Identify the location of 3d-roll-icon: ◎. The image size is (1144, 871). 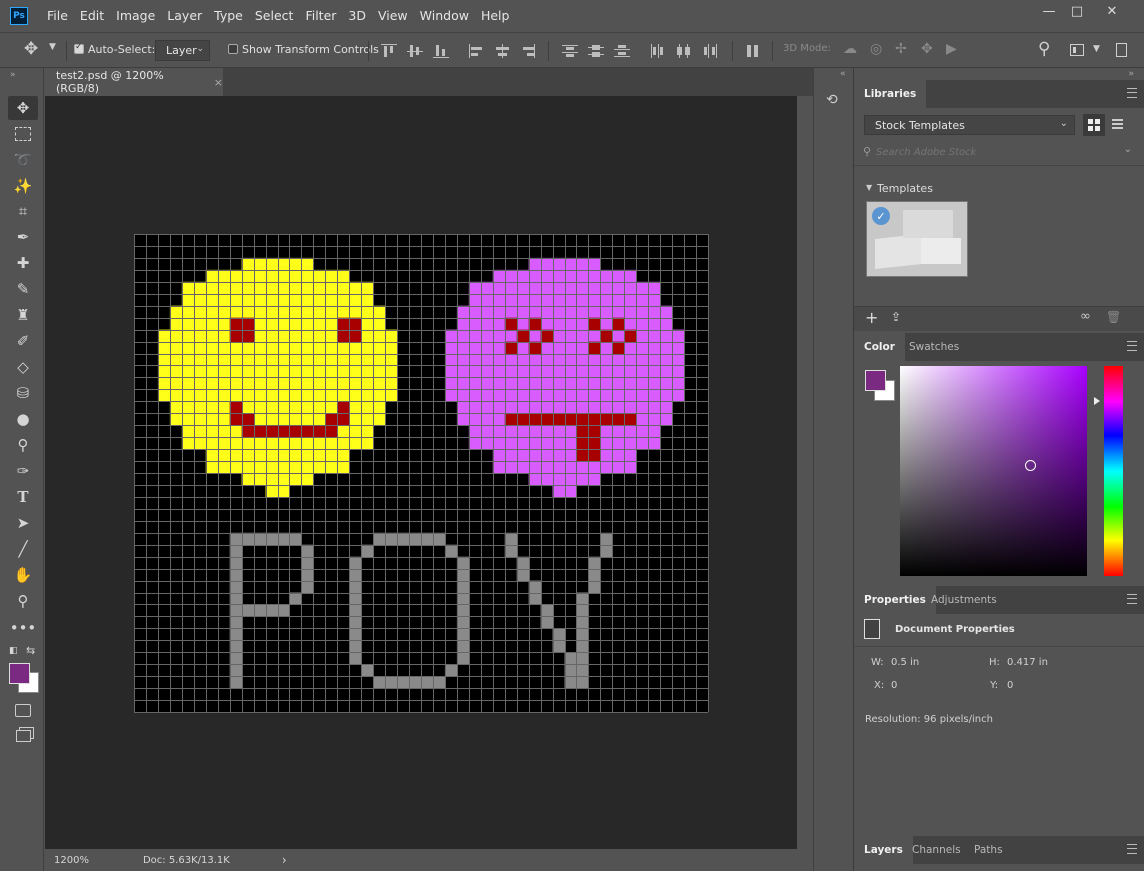
(876, 49).